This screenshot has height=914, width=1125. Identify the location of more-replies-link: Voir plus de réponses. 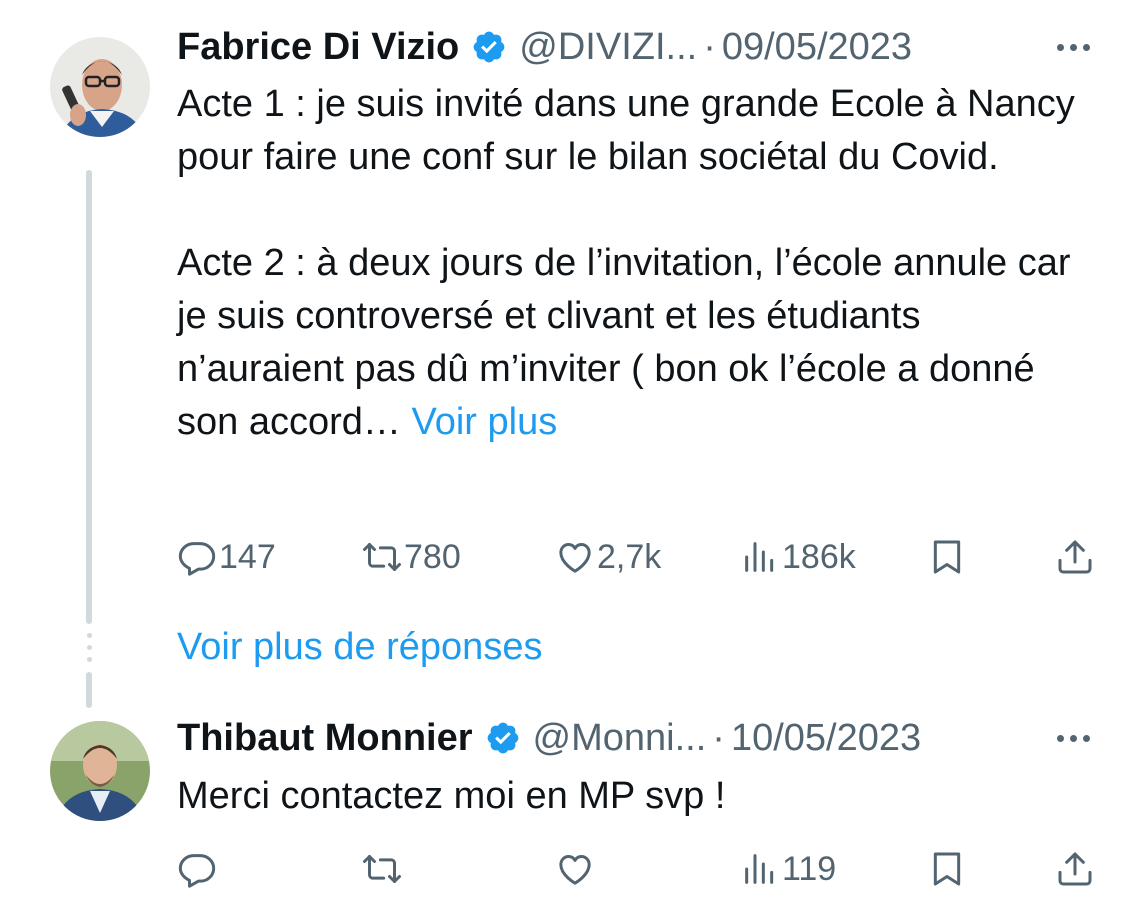
(359, 647).